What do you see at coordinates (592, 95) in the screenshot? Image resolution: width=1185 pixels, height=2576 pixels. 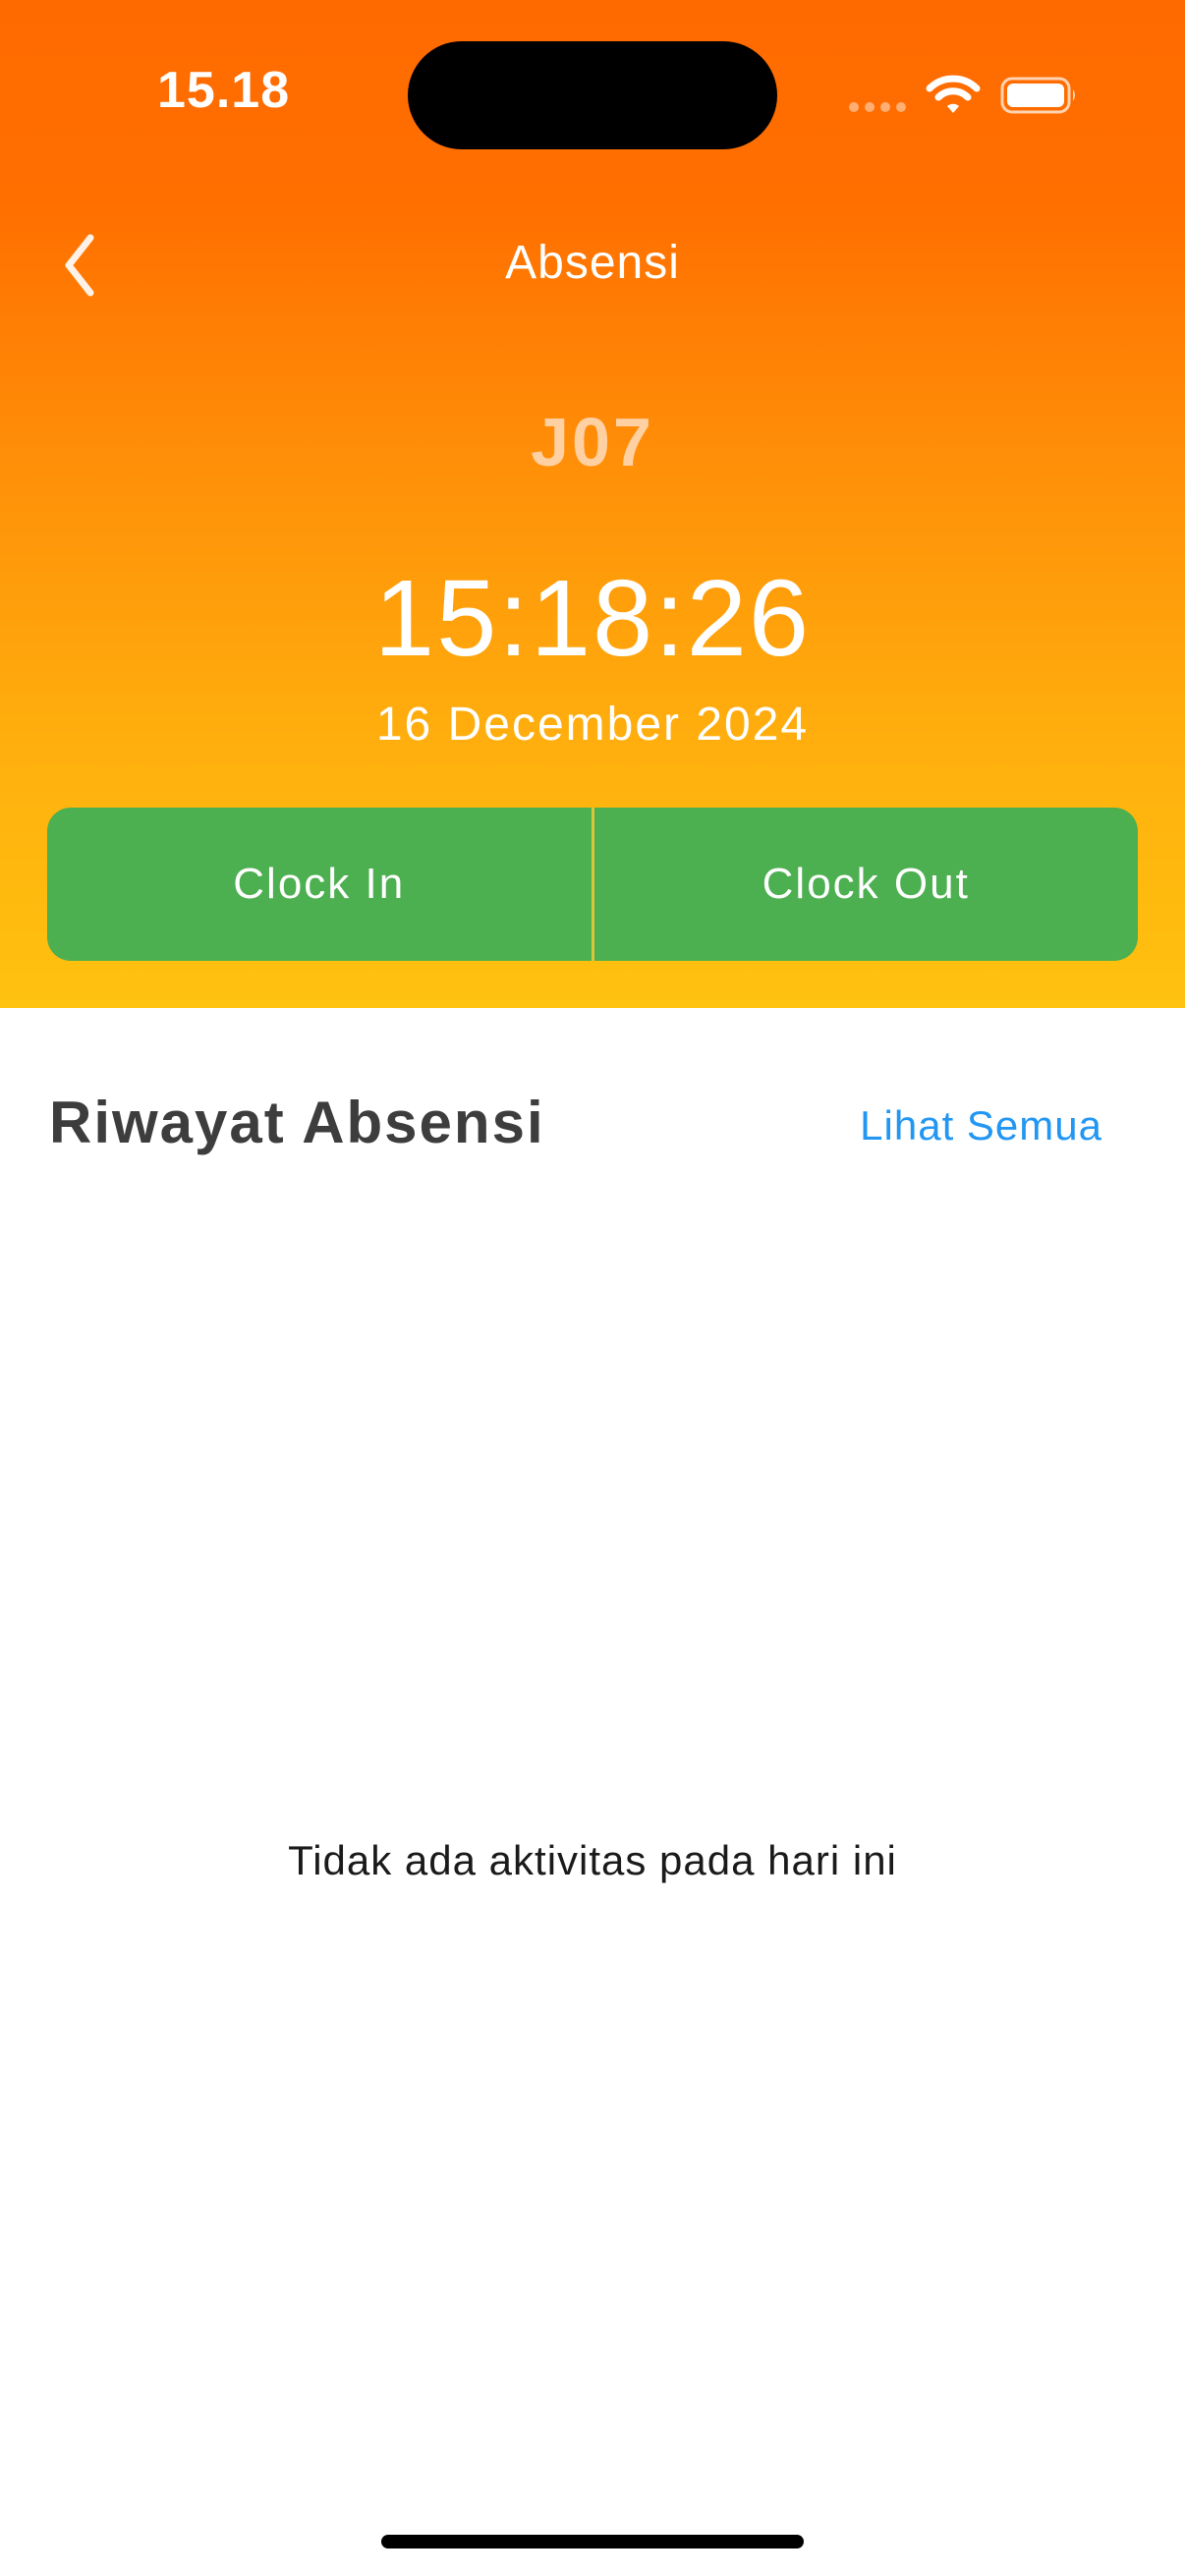 I see `dynamic-island` at bounding box center [592, 95].